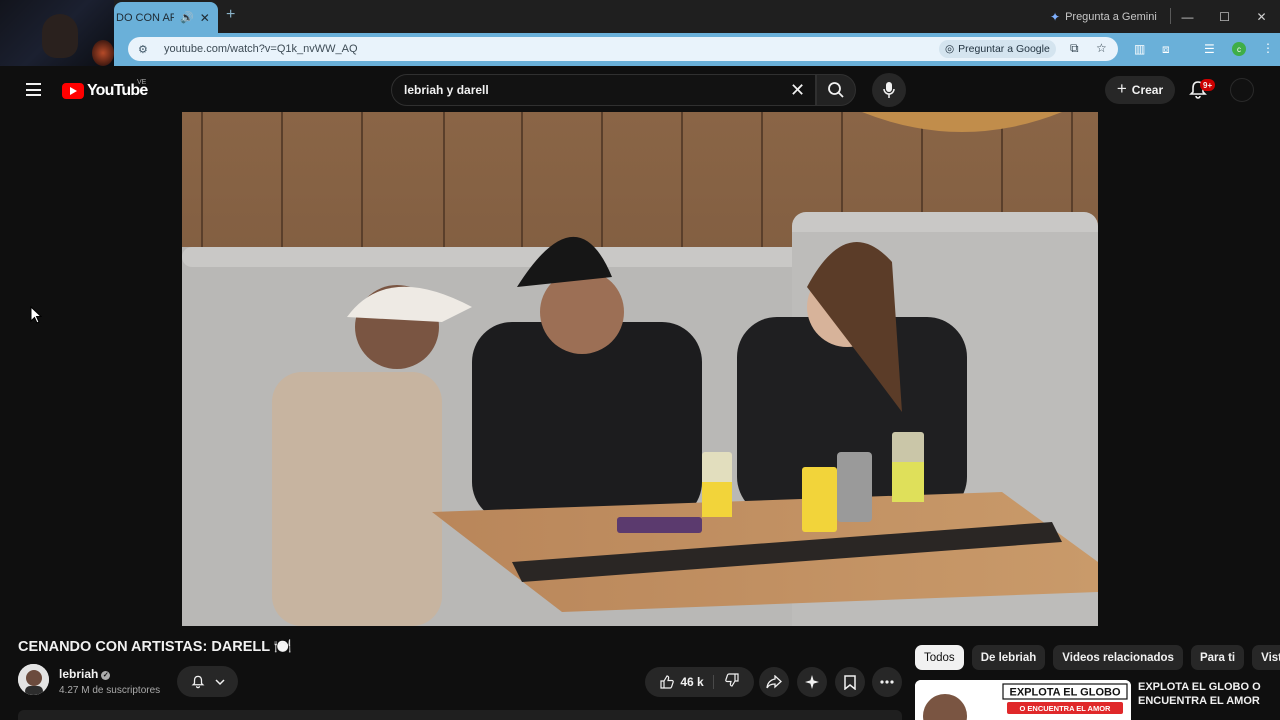  Describe the element at coordinates (207, 681) in the screenshot. I see `subscribed-notifications-button` at that location.